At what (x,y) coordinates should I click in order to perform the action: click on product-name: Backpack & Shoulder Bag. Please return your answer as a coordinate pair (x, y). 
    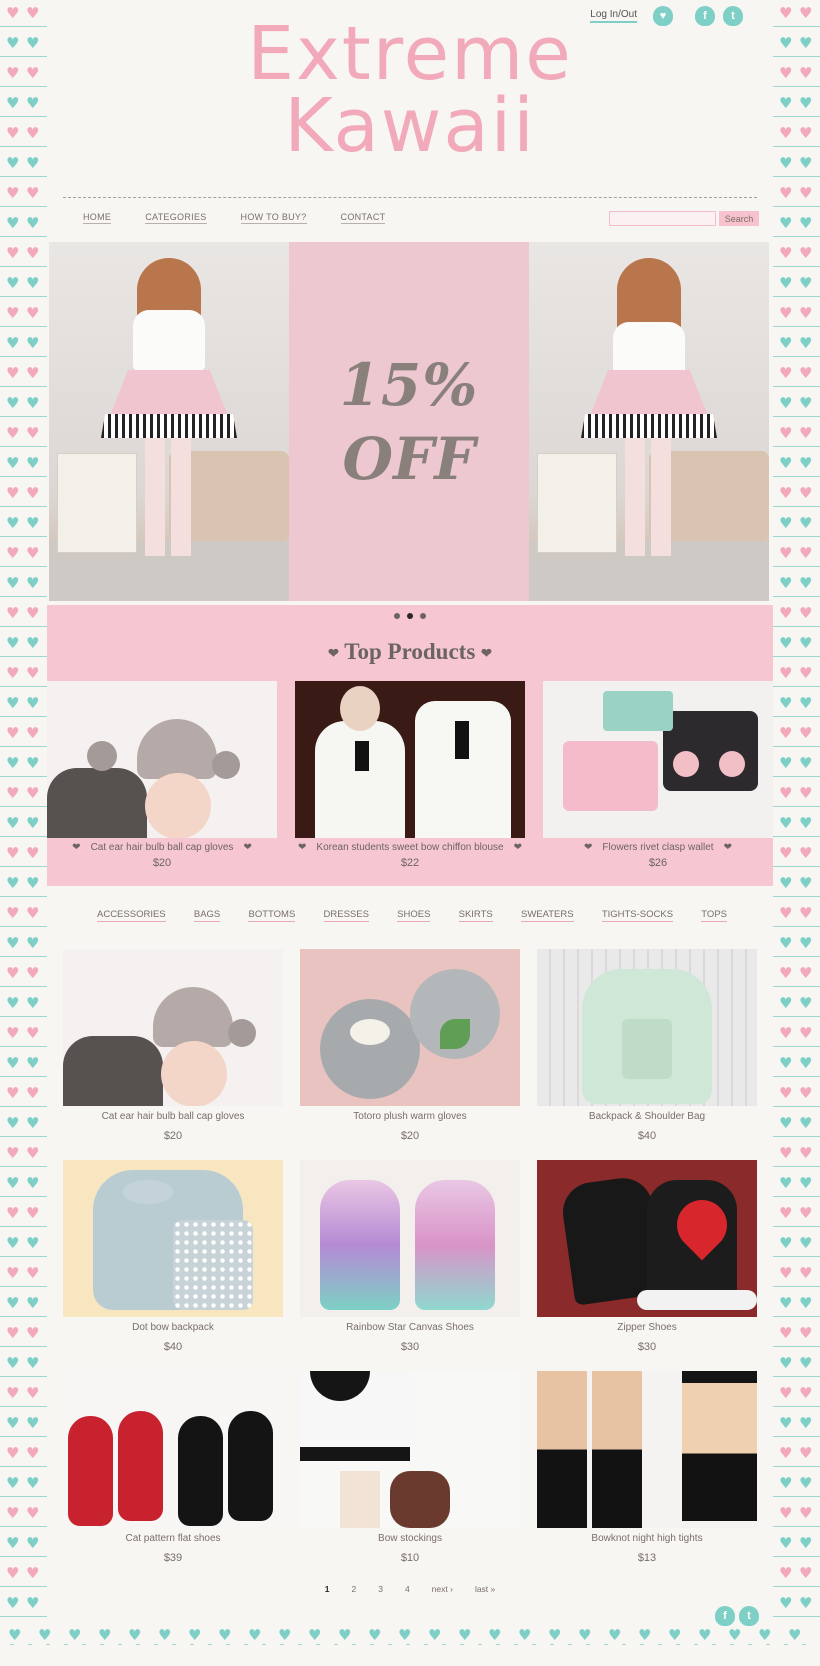
    Looking at the image, I should click on (647, 1116).